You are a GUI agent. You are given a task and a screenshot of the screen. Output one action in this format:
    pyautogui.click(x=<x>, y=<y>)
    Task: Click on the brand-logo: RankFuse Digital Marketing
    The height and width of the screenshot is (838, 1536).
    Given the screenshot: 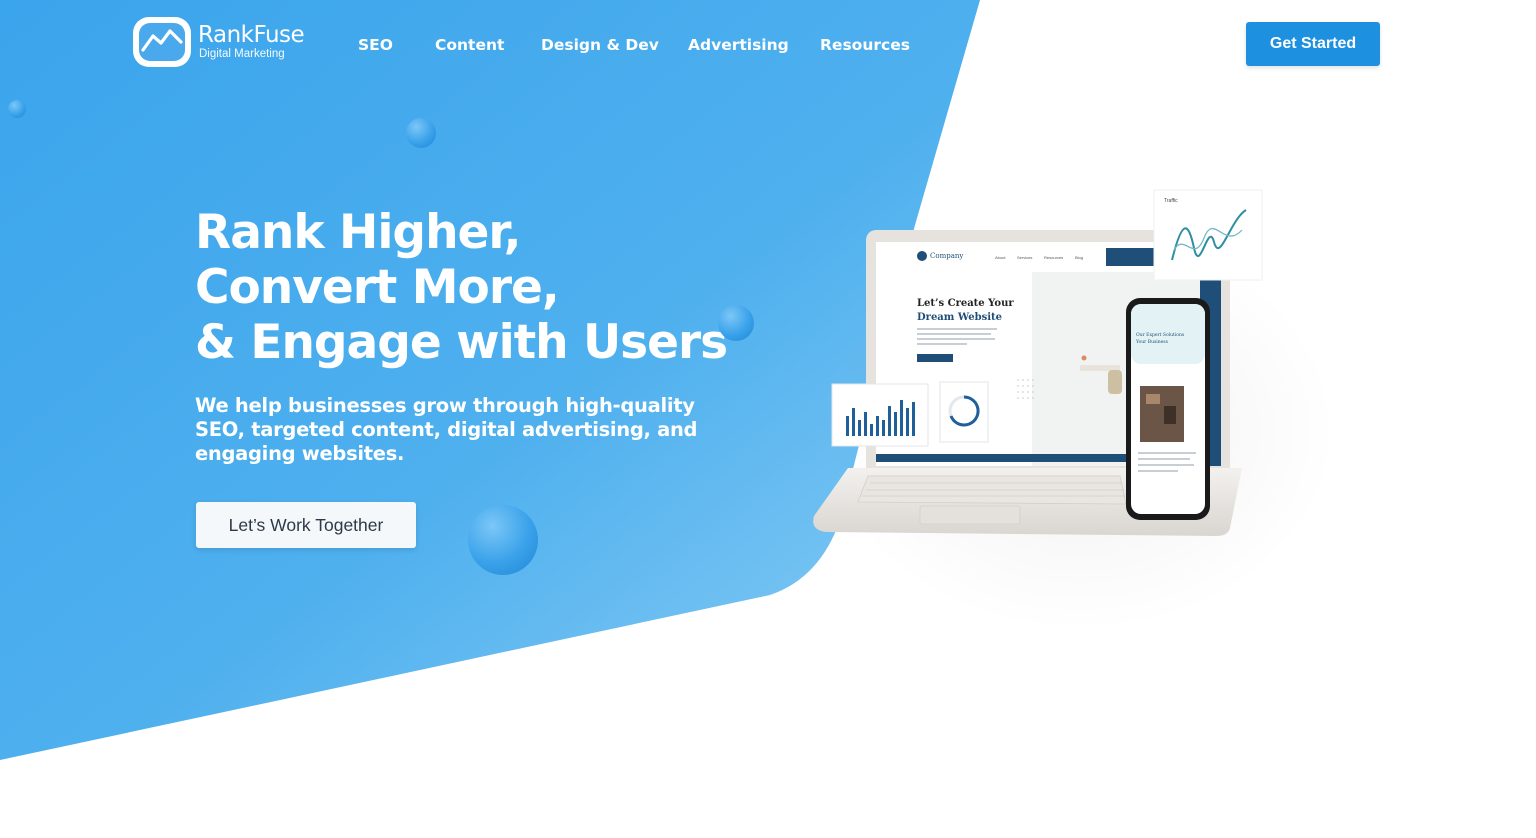 What is the action you would take?
    pyautogui.click(x=225, y=42)
    